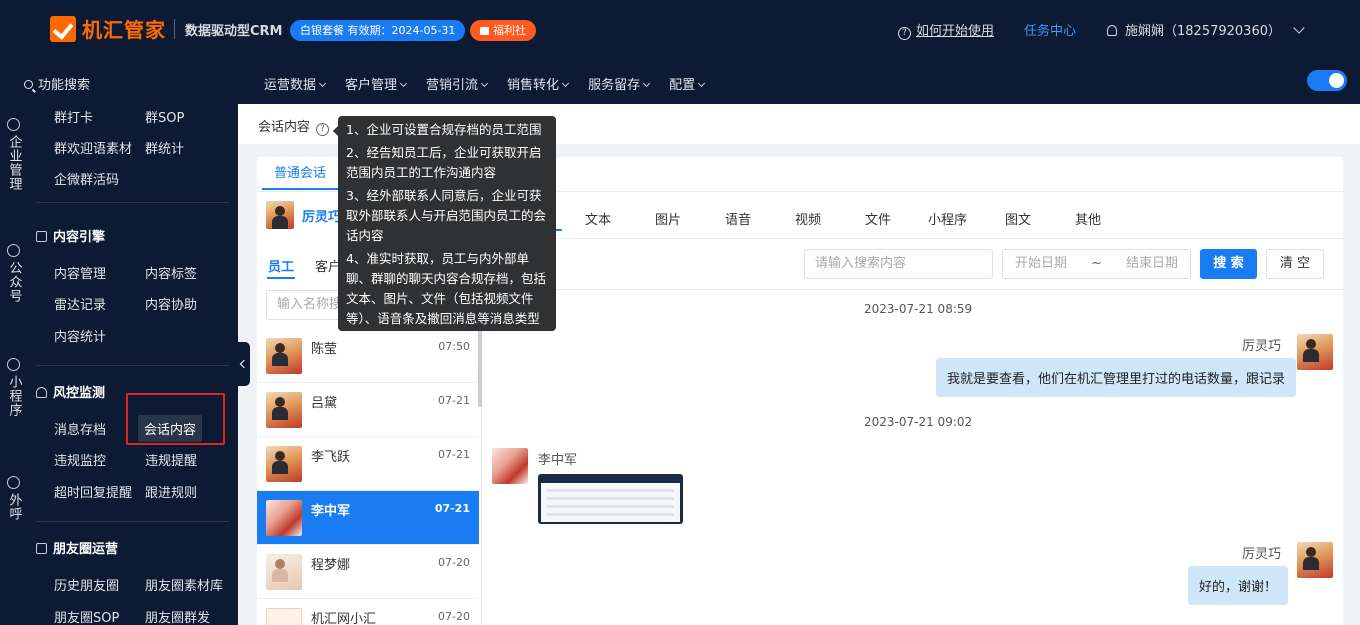 Image resolution: width=1360 pixels, height=625 pixels. What do you see at coordinates (177, 616) in the screenshot?
I see `sidebar-item-moments-broadcast: 朋友圈群发` at bounding box center [177, 616].